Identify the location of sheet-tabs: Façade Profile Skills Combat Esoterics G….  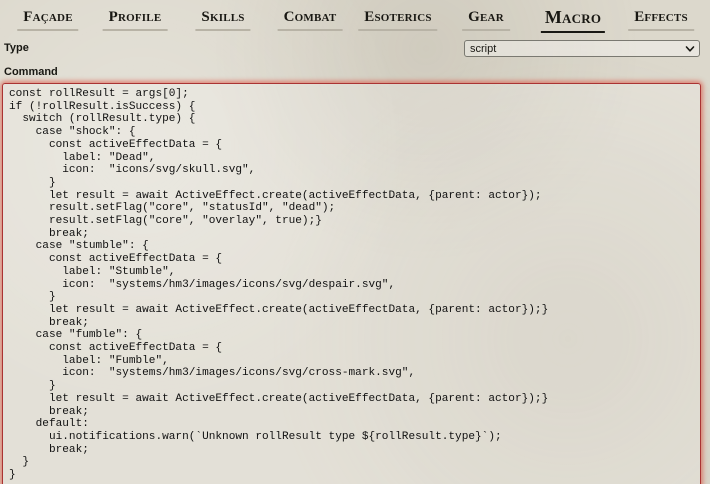
(355, 18).